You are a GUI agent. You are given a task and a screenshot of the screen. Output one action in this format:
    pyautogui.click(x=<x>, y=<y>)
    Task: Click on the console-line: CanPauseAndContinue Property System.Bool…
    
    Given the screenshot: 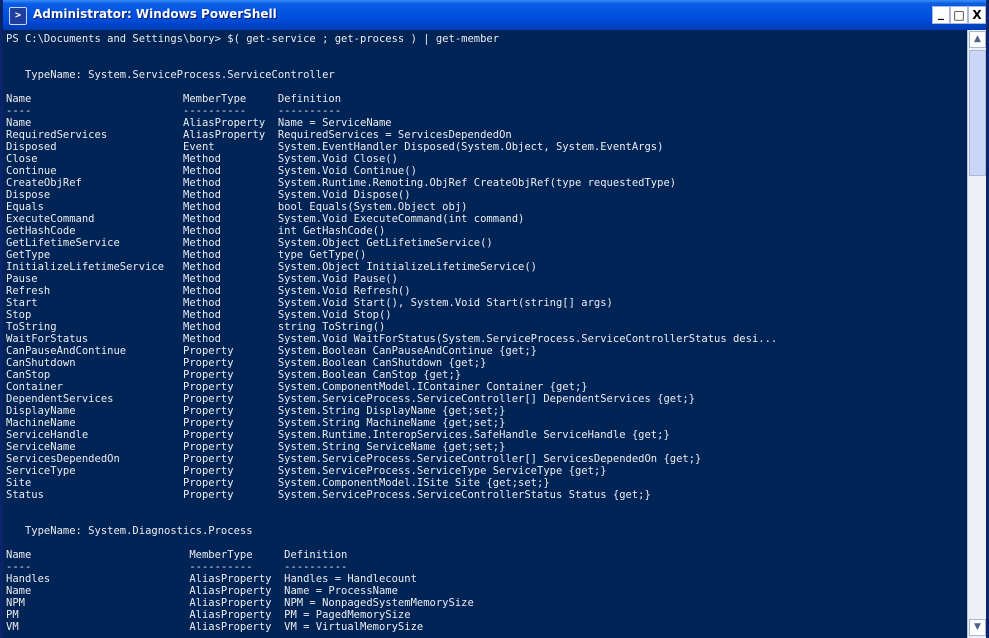 What is the action you would take?
    pyautogui.click(x=272, y=351)
    